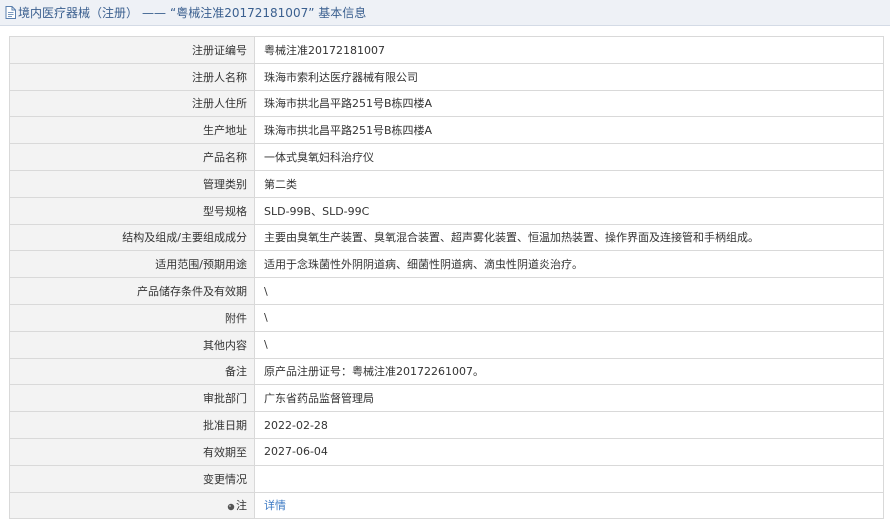  I want to click on row-label: 变更情况, so click(132, 478).